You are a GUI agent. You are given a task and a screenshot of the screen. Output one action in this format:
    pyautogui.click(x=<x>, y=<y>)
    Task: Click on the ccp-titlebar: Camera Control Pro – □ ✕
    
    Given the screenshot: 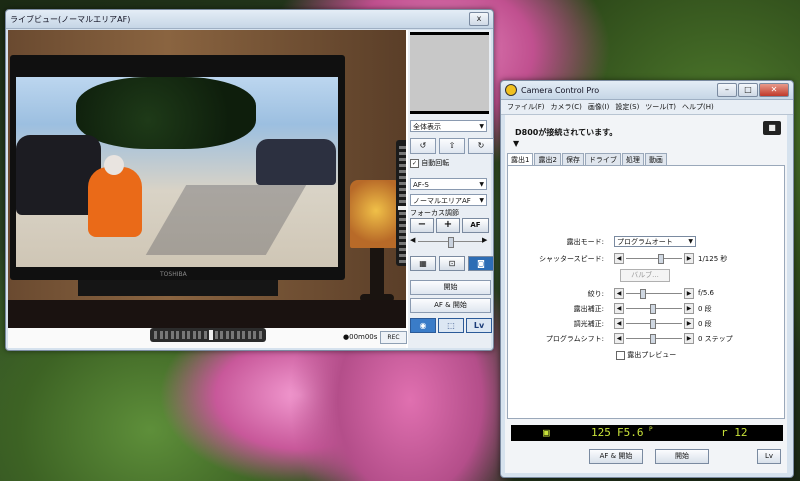 What is the action you would take?
    pyautogui.click(x=647, y=90)
    